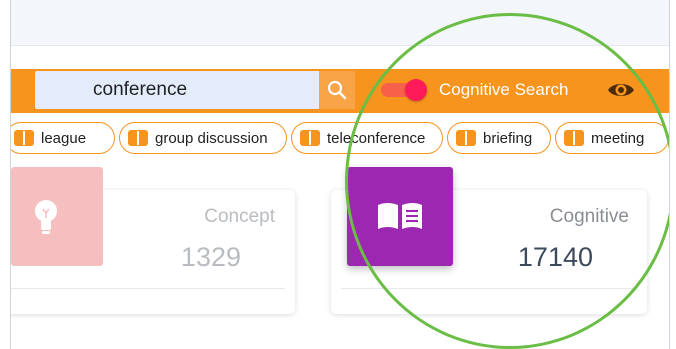  I want to click on eye-icon, so click(621, 90).